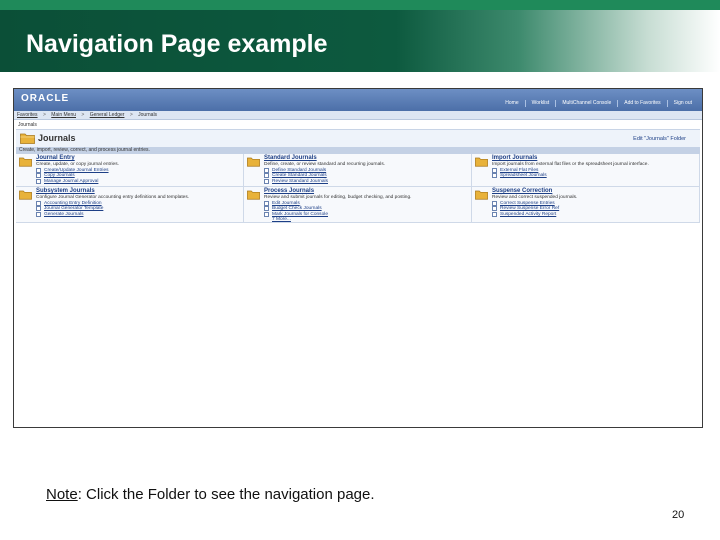 The width and height of the screenshot is (720, 540). I want to click on nav-cell-title: Subsystem Journals, so click(139, 191).